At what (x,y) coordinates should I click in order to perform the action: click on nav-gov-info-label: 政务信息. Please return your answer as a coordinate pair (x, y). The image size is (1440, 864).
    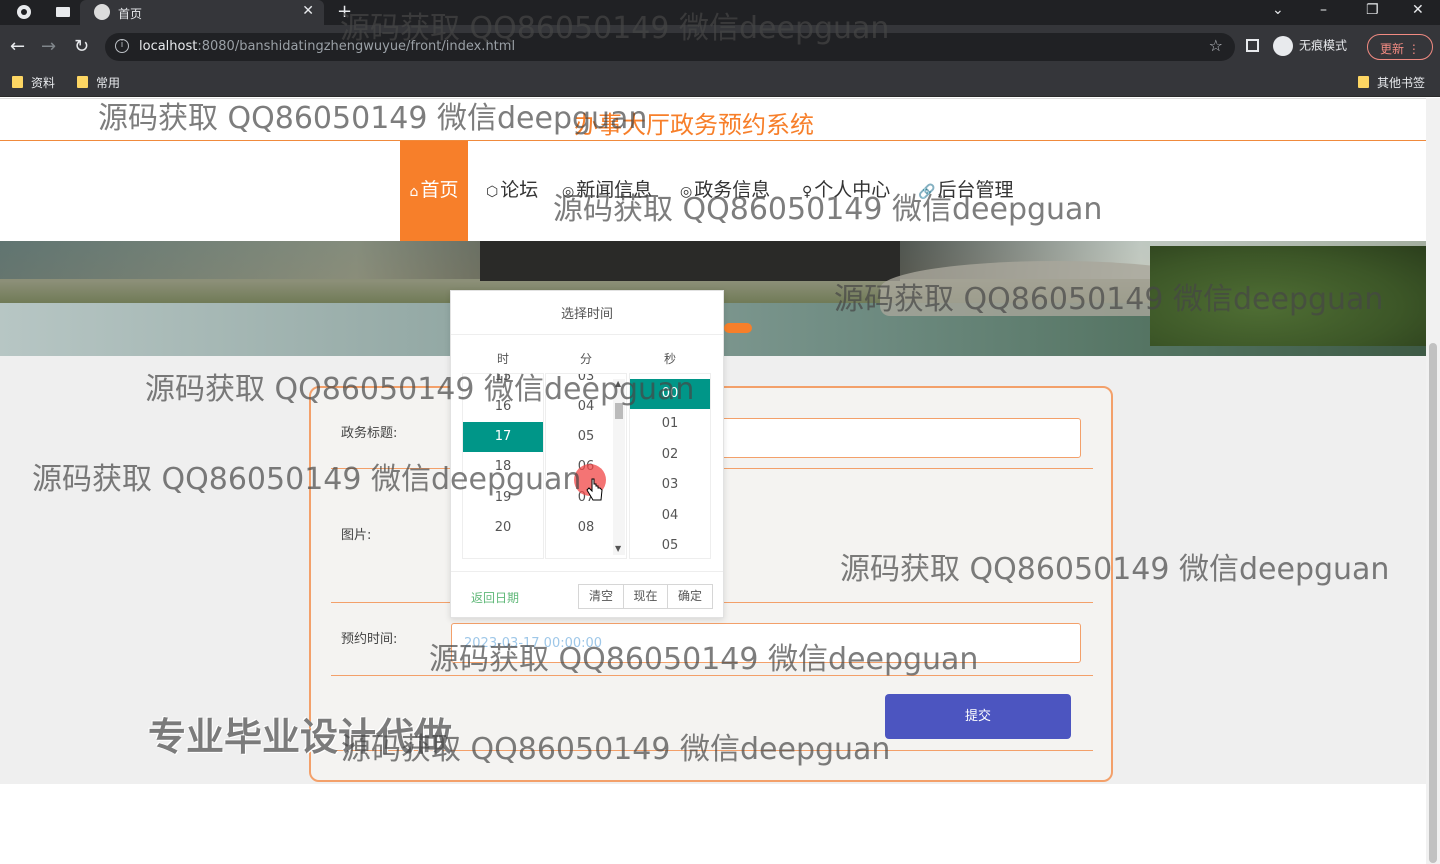
    Looking at the image, I should click on (732, 190).